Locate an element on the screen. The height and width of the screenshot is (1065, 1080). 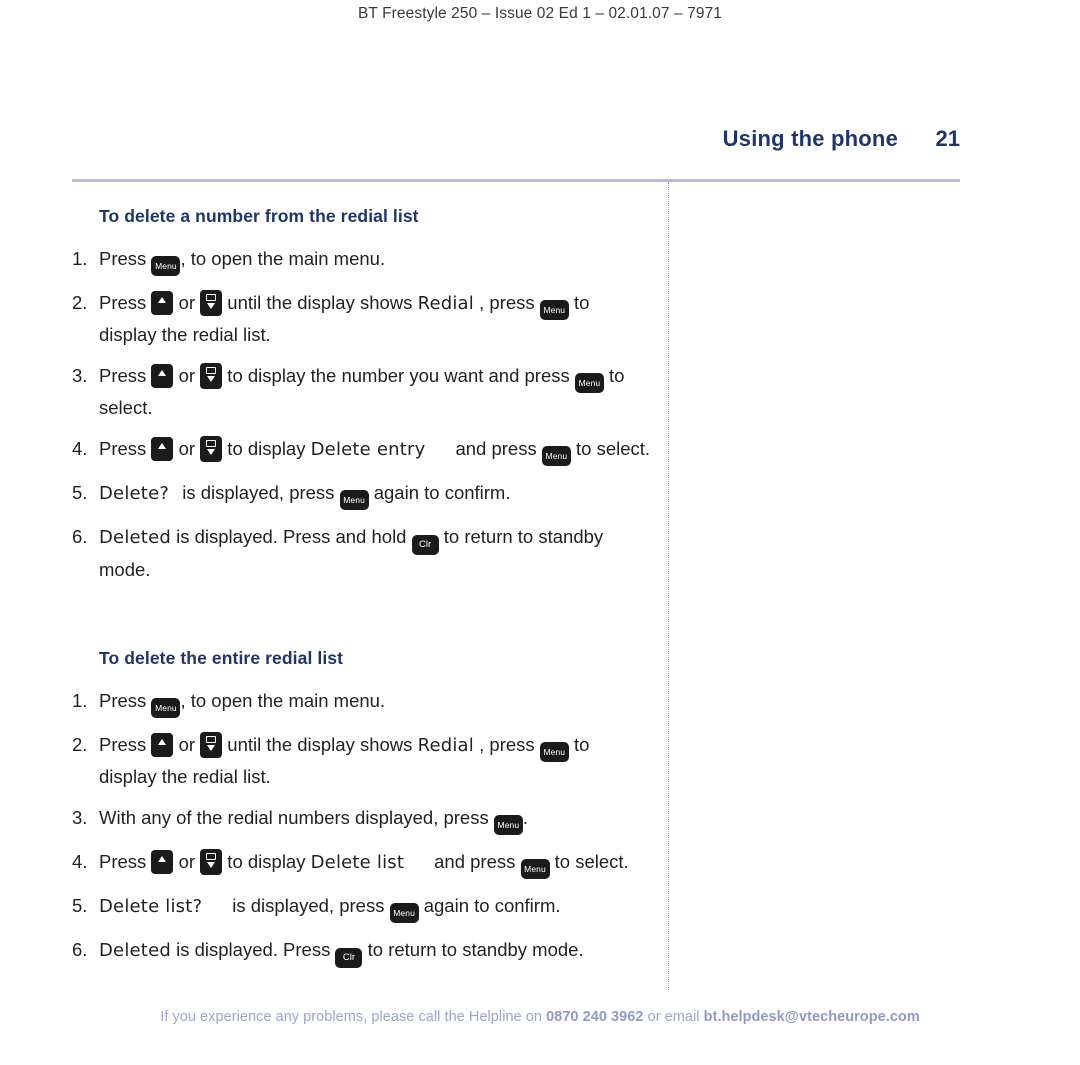
section-heading: To delete a number from the redial list is located at coordinates (259, 216).